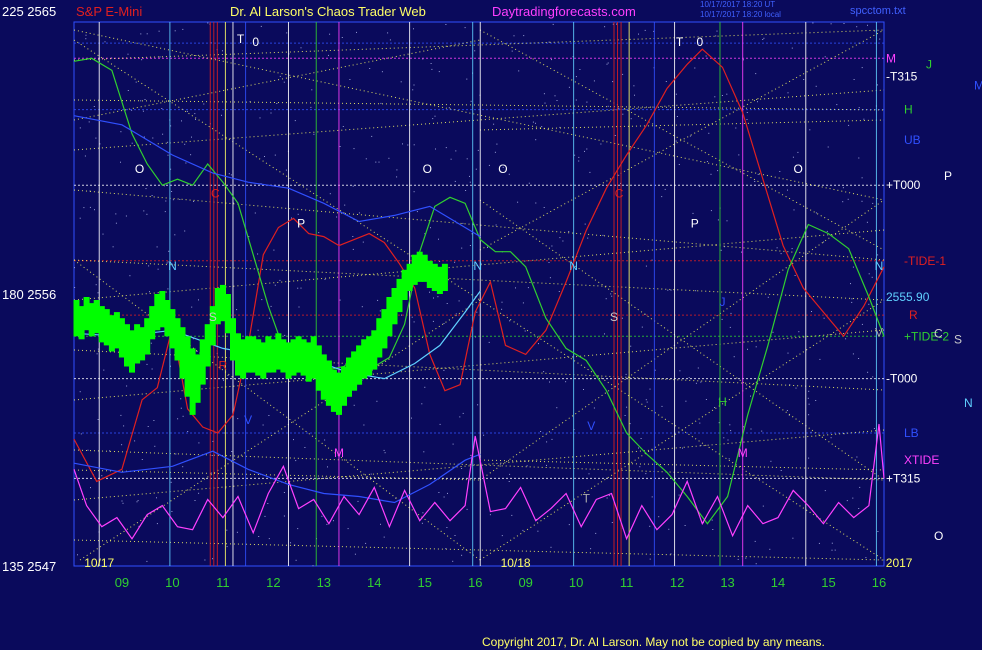  I want to click on url-link: Daytradingforecasts.com, so click(564, 11).